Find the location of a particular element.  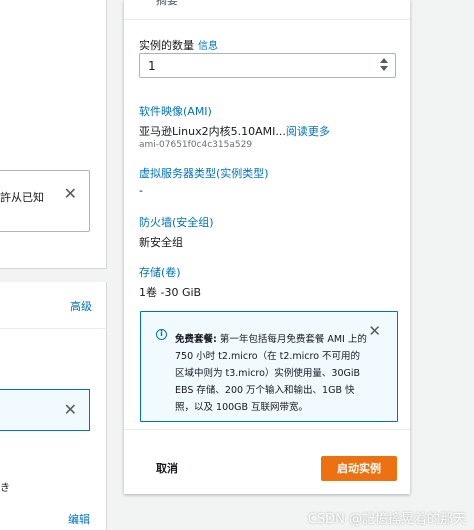

instances-label-text: 实例的数量 is located at coordinates (166, 45).